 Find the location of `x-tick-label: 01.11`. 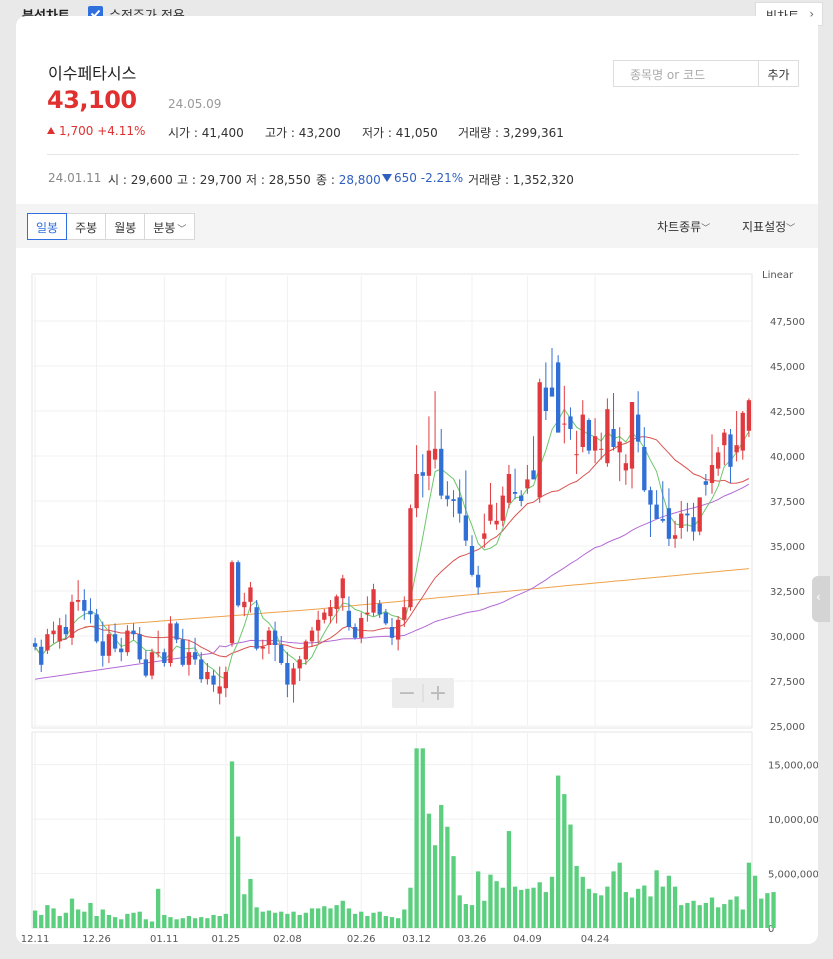

x-tick-label: 01.11 is located at coordinates (164, 939).